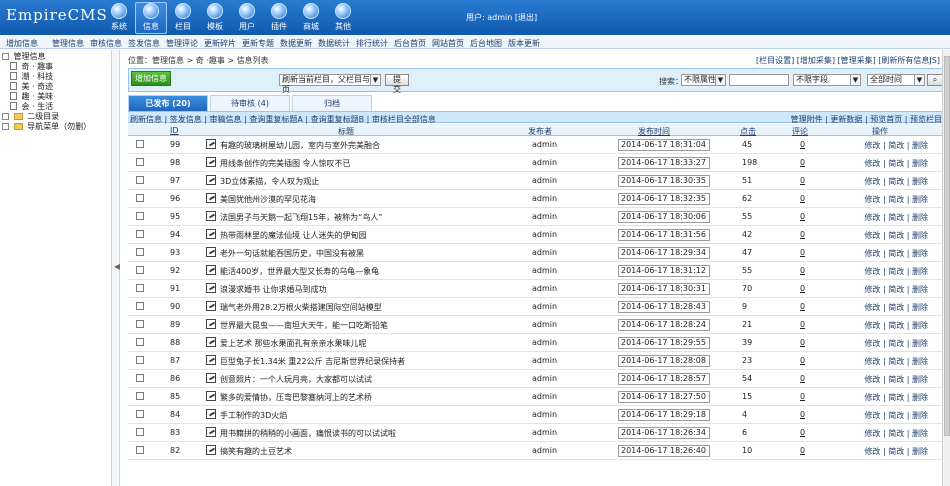 This screenshot has height=486, width=950. What do you see at coordinates (448, 43) in the screenshot?
I see `menu-item-site-home: 网站首页` at bounding box center [448, 43].